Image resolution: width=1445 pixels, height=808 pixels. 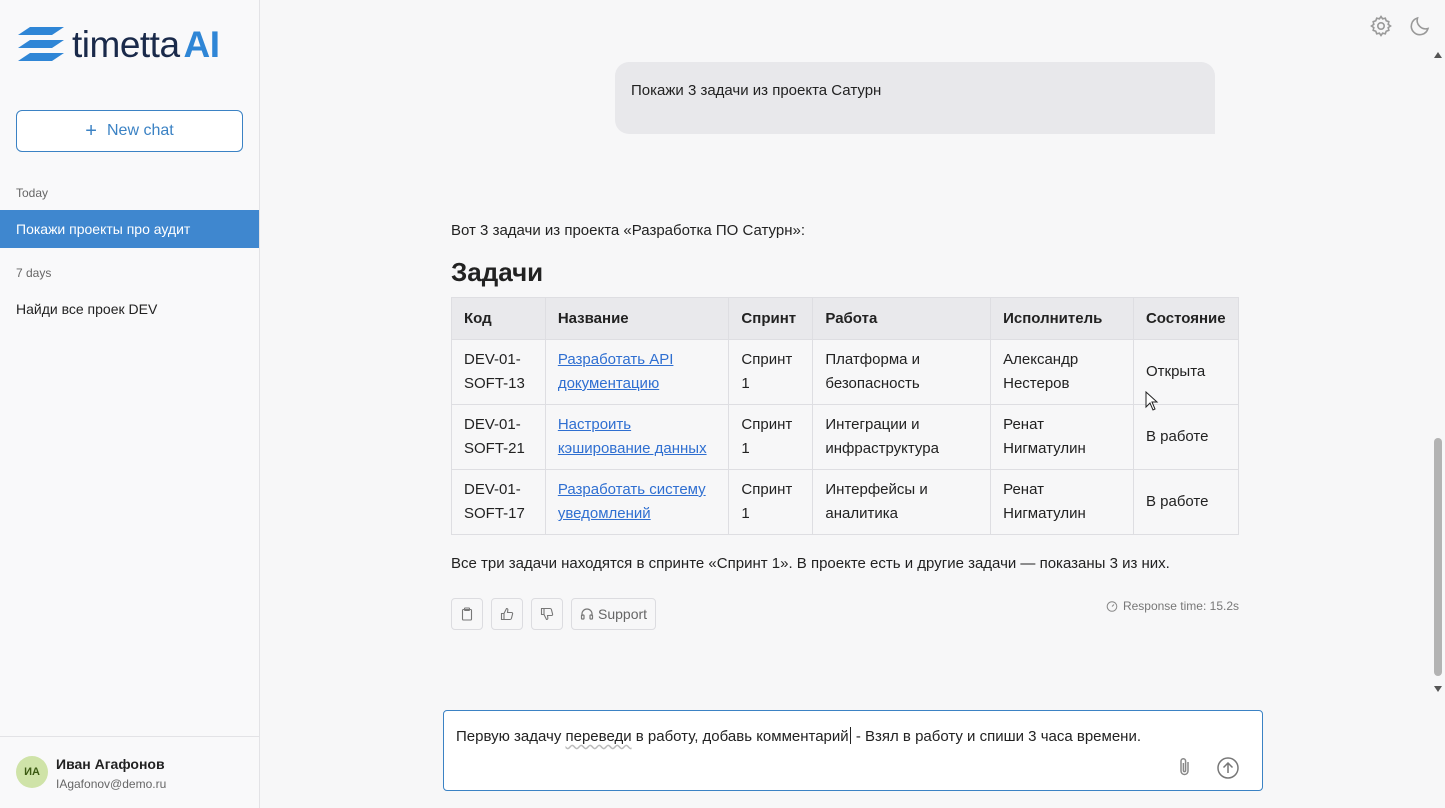 What do you see at coordinates (497, 272) in the screenshot?
I see `tasks-heading: Задачи` at bounding box center [497, 272].